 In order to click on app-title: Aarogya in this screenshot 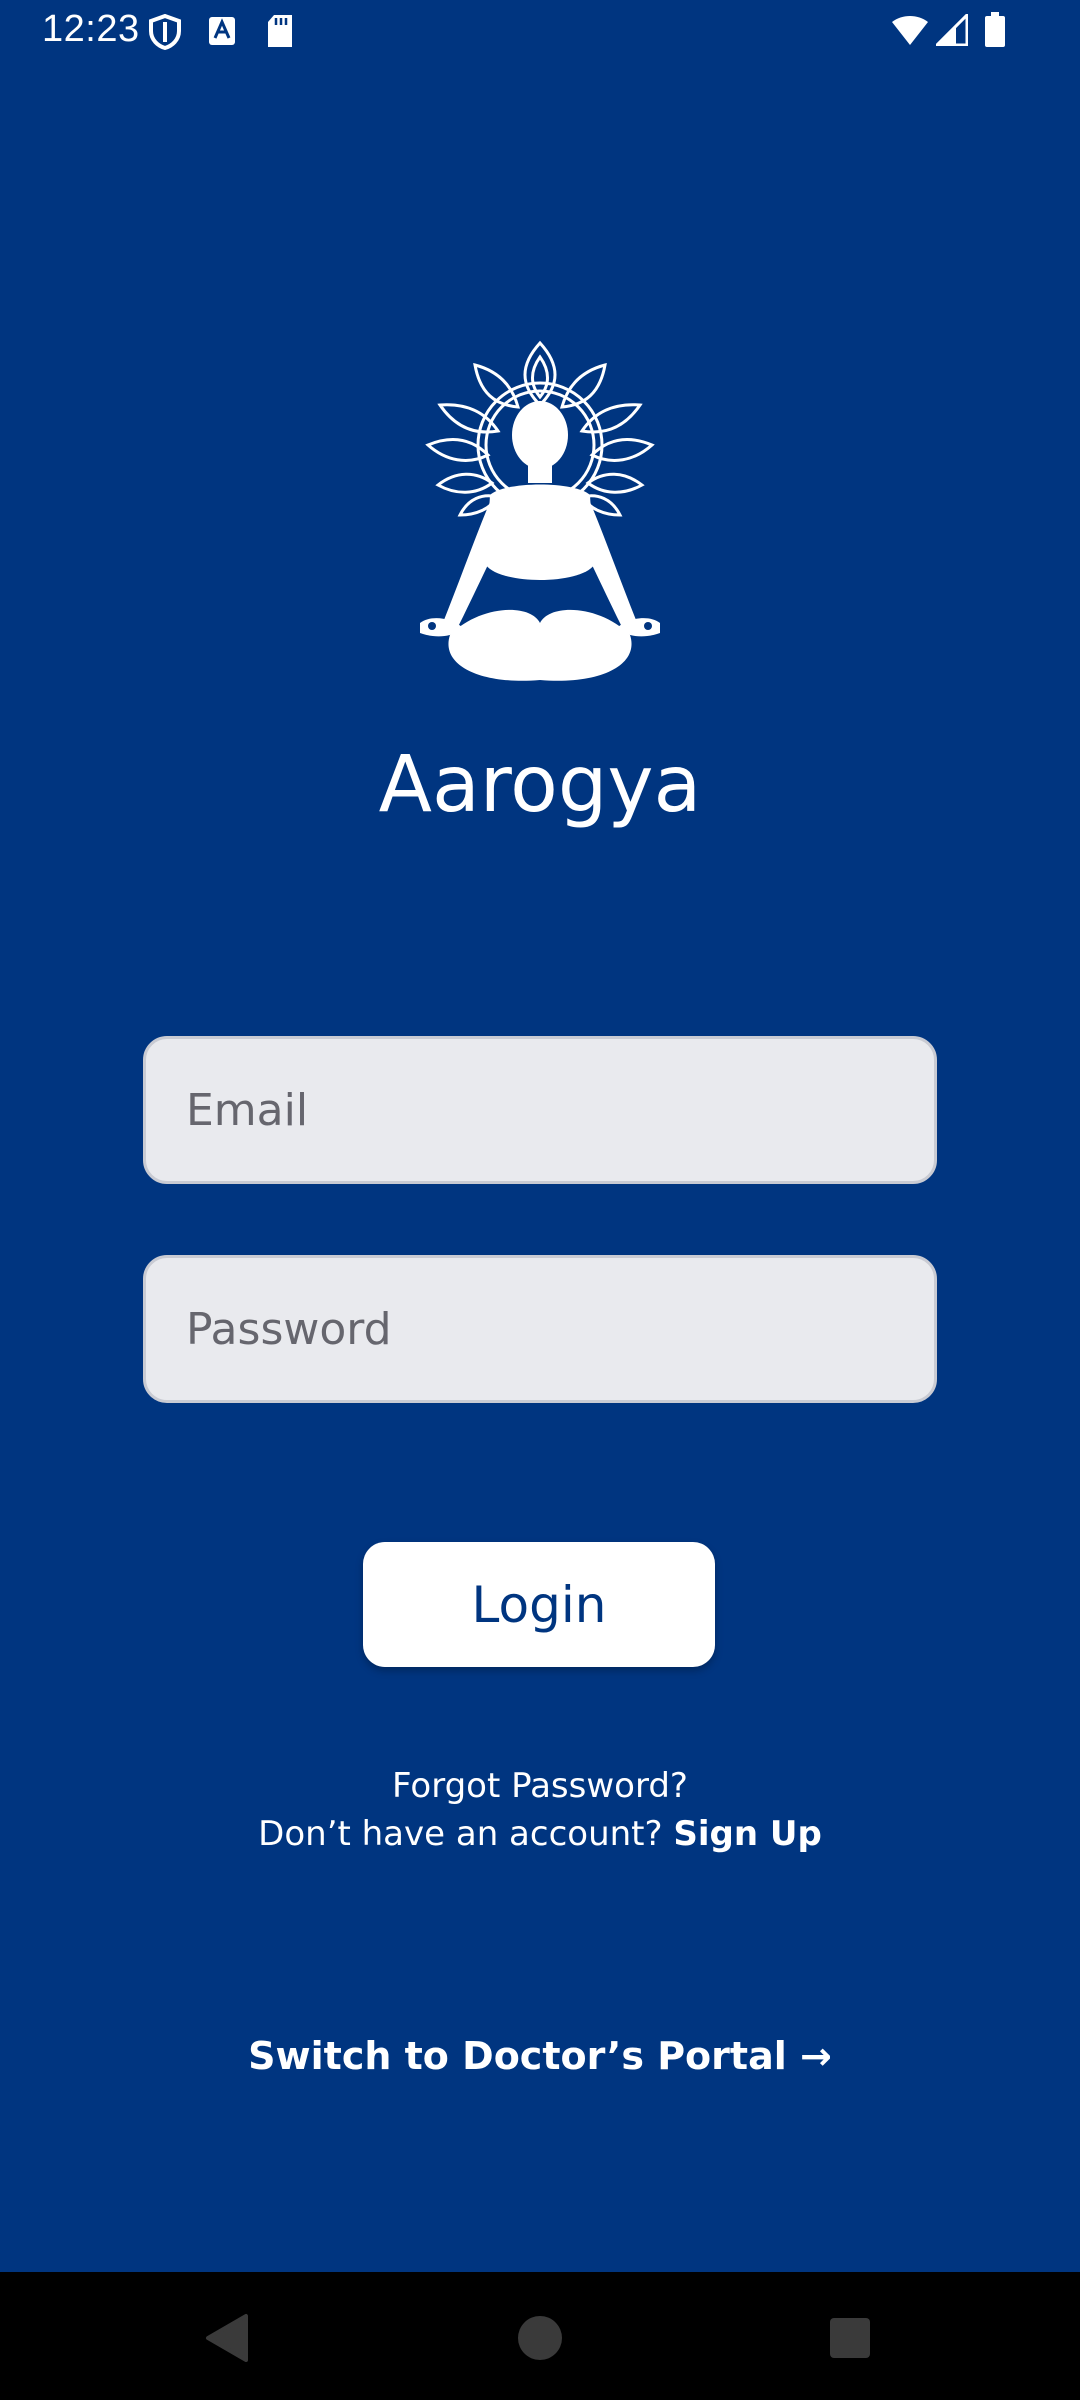, I will do `click(540, 785)`.